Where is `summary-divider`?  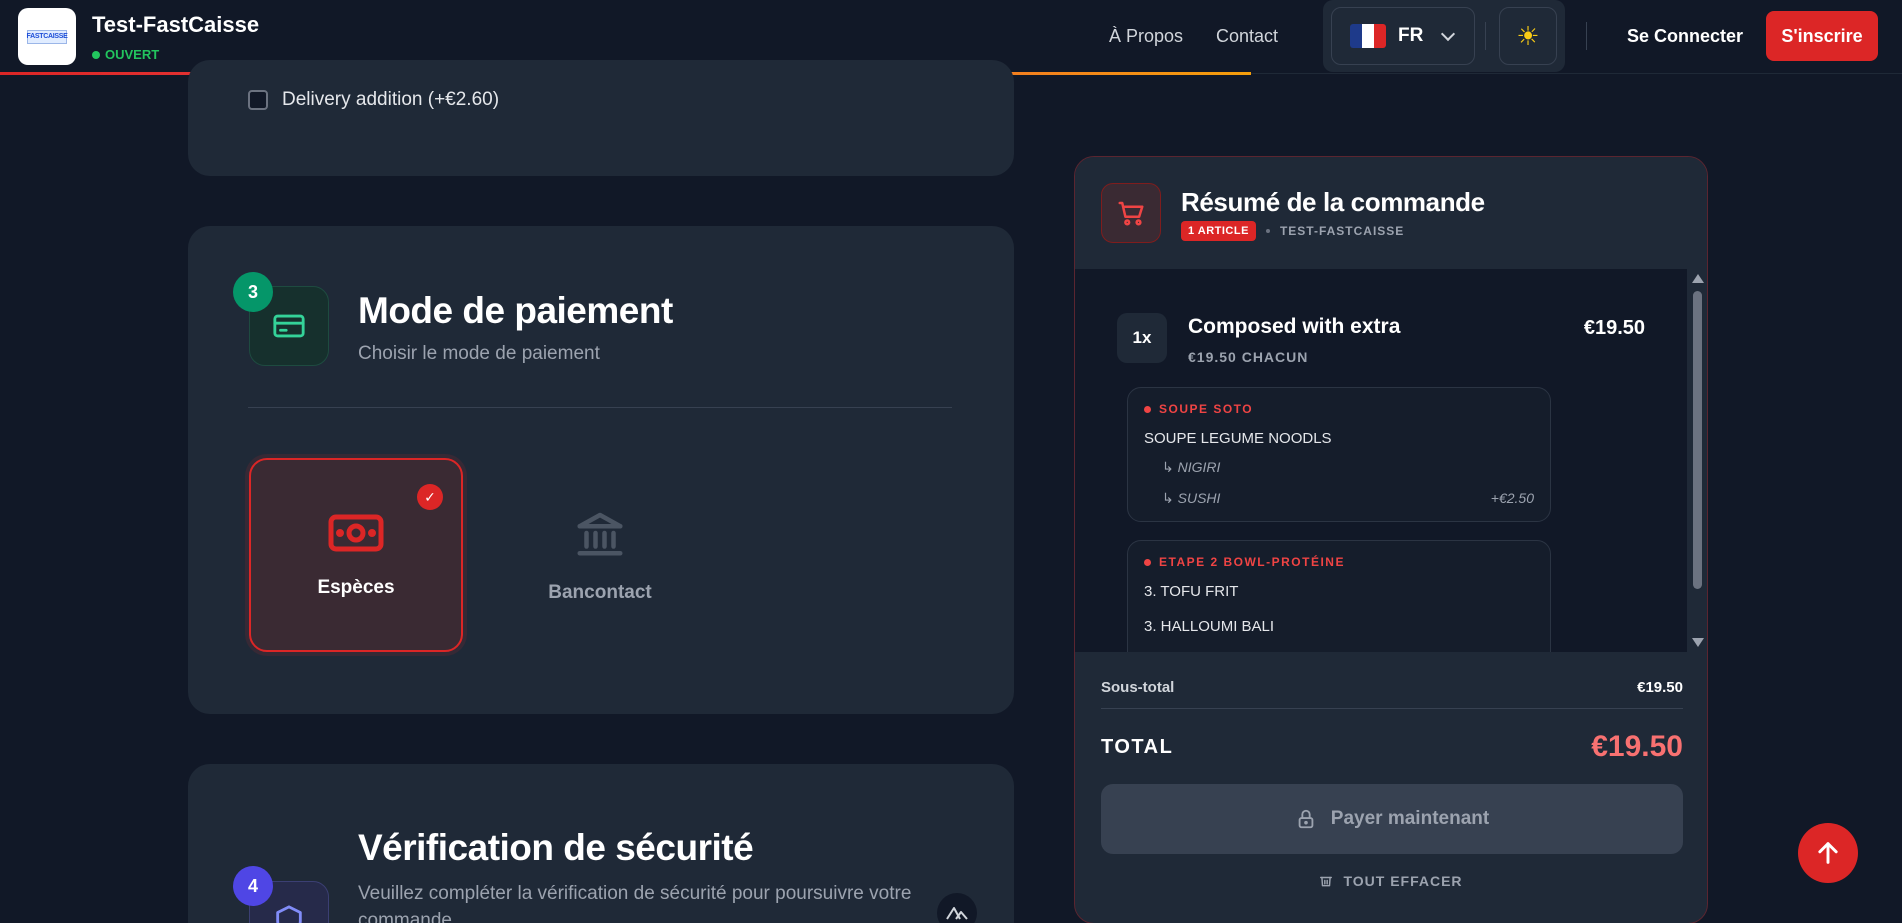
summary-divider is located at coordinates (1392, 708).